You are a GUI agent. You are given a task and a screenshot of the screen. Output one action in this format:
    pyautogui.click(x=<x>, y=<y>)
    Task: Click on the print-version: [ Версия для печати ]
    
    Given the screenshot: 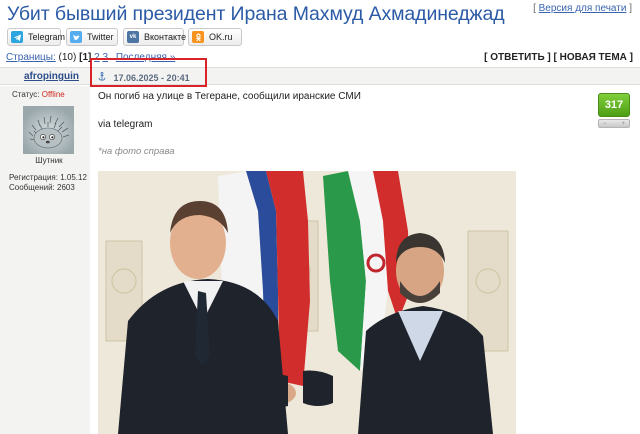 What is the action you would take?
    pyautogui.click(x=582, y=8)
    